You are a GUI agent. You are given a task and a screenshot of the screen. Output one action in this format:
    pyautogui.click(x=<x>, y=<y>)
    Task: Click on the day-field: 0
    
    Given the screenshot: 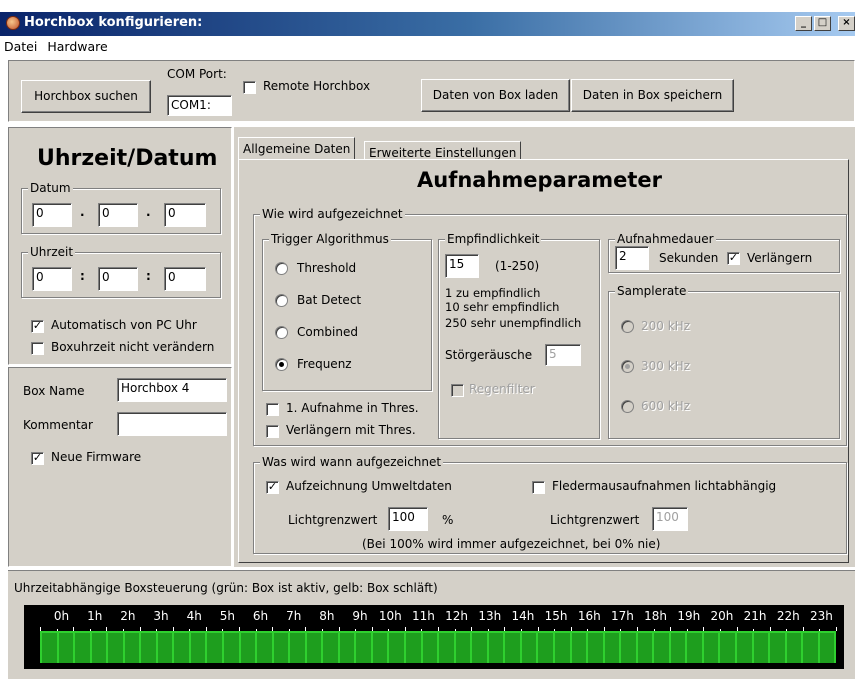 What is the action you would take?
    pyautogui.click(x=52, y=215)
    